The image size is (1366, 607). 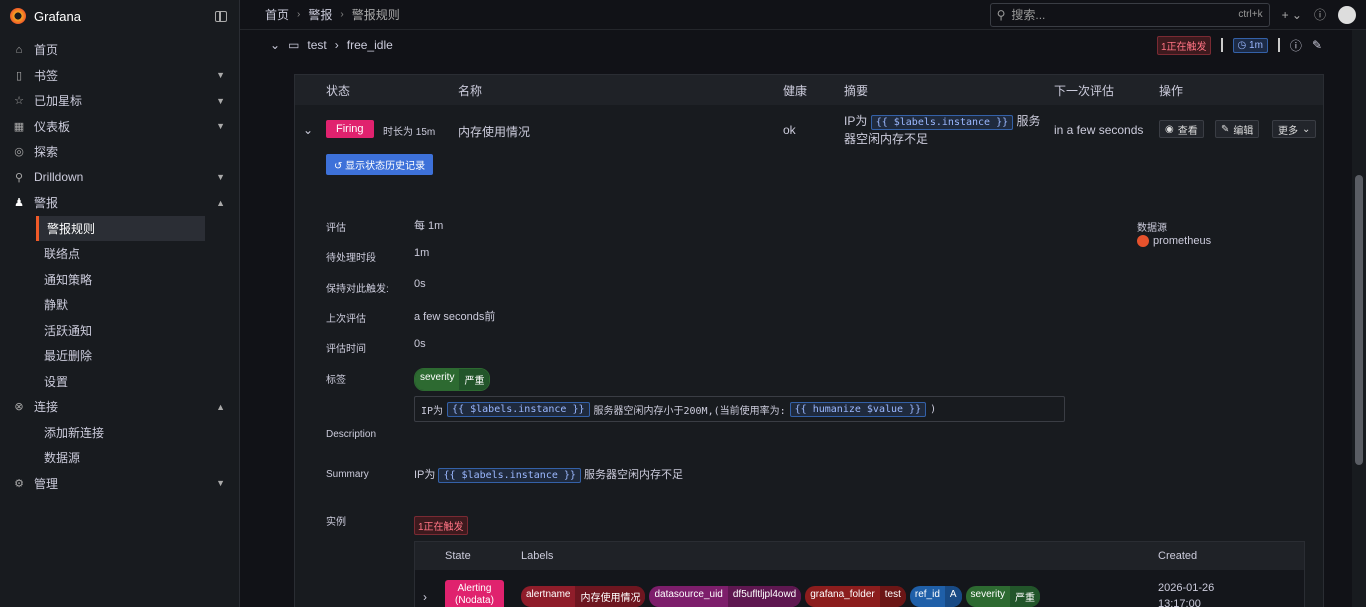 I want to click on desc-code-1: {{ $labels.instance }}, so click(x=518, y=409).